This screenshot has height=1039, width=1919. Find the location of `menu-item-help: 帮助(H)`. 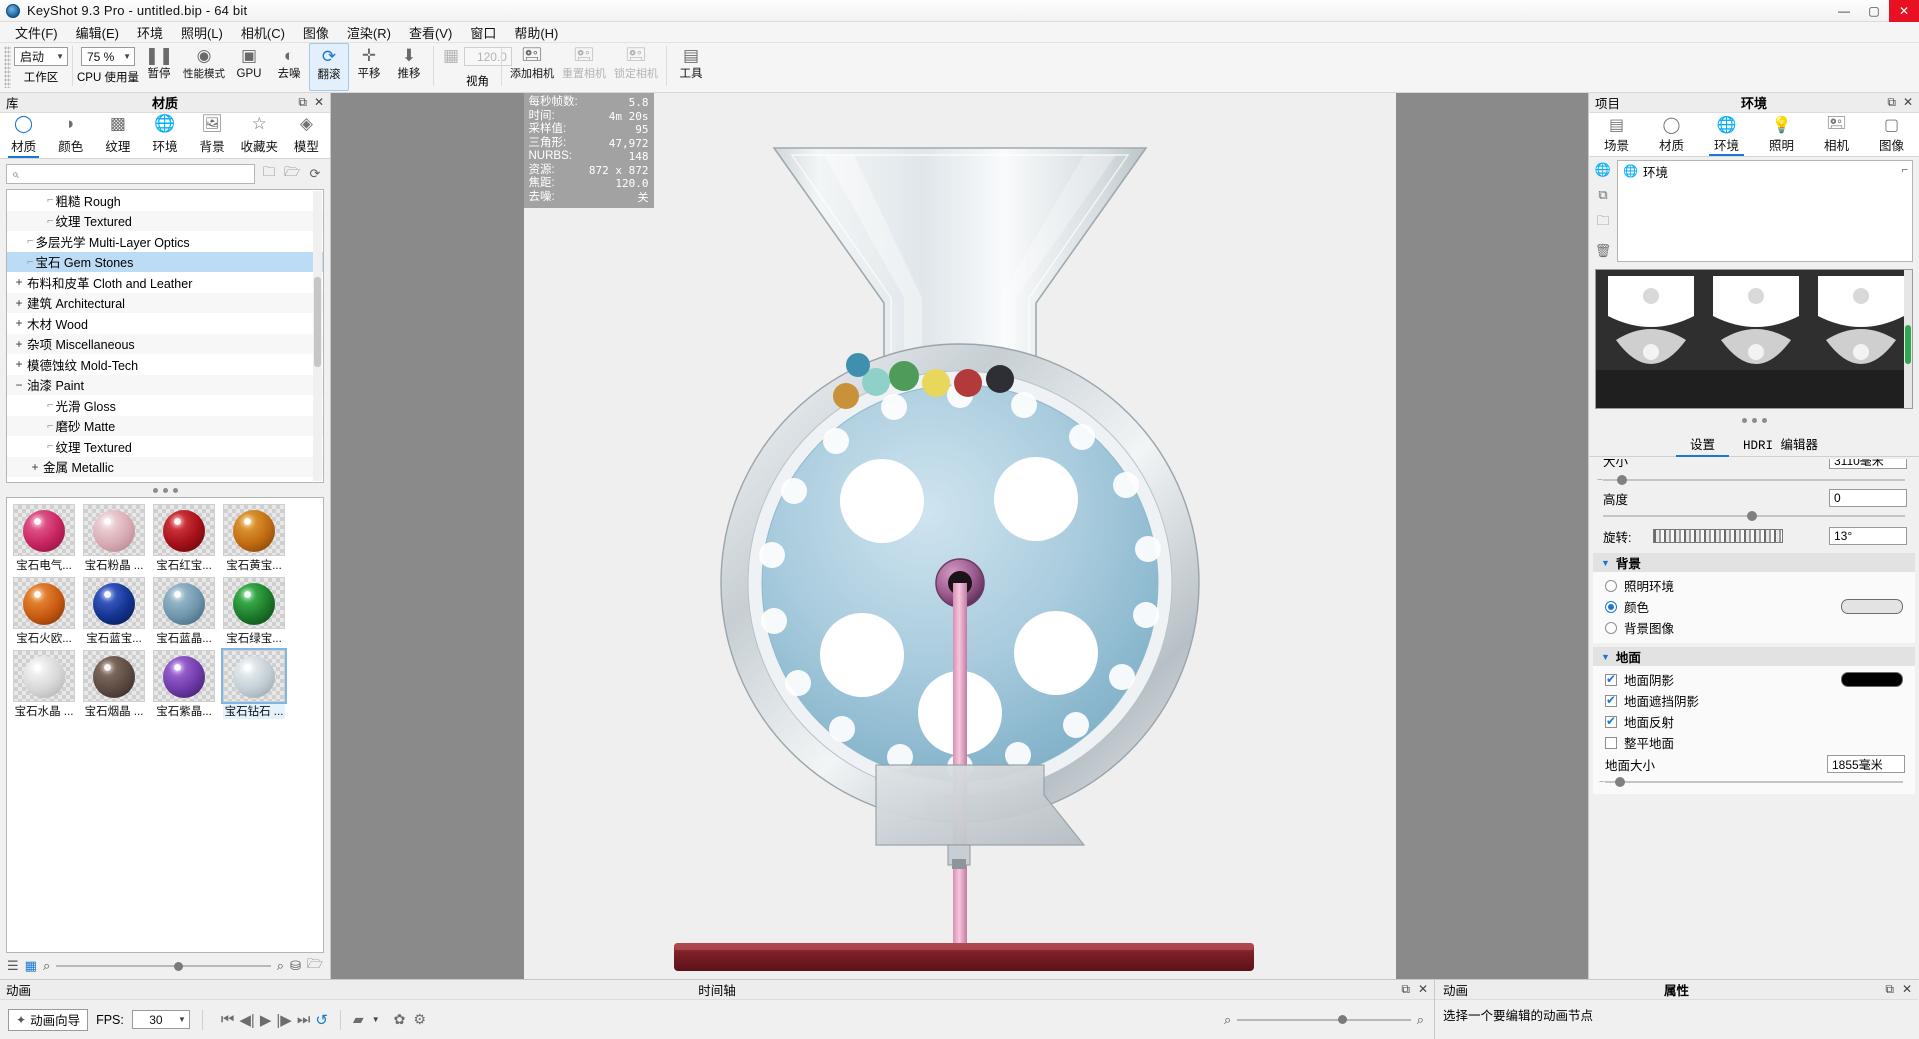

menu-item-help: 帮助(H) is located at coordinates (536, 32).